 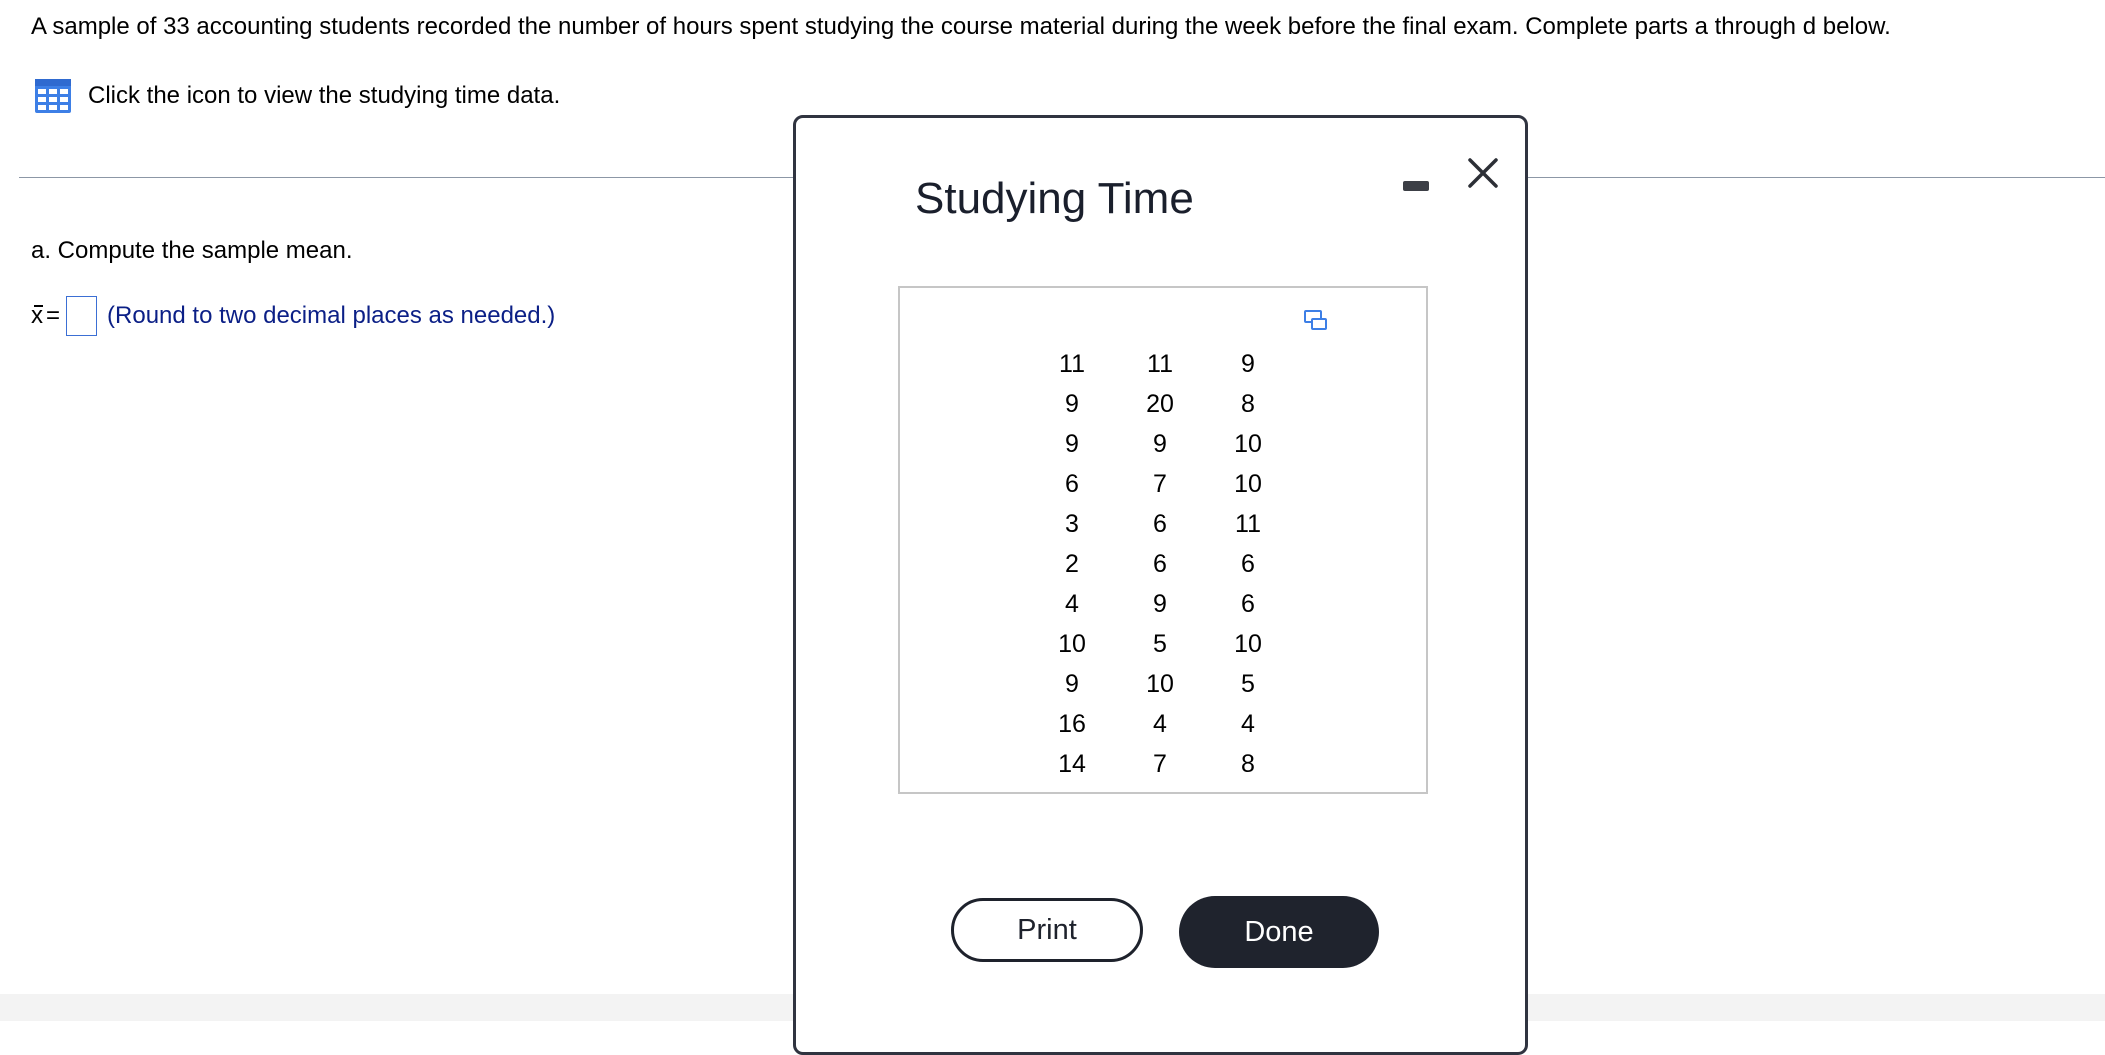 What do you see at coordinates (1316, 321) in the screenshot?
I see `copy-data-icon` at bounding box center [1316, 321].